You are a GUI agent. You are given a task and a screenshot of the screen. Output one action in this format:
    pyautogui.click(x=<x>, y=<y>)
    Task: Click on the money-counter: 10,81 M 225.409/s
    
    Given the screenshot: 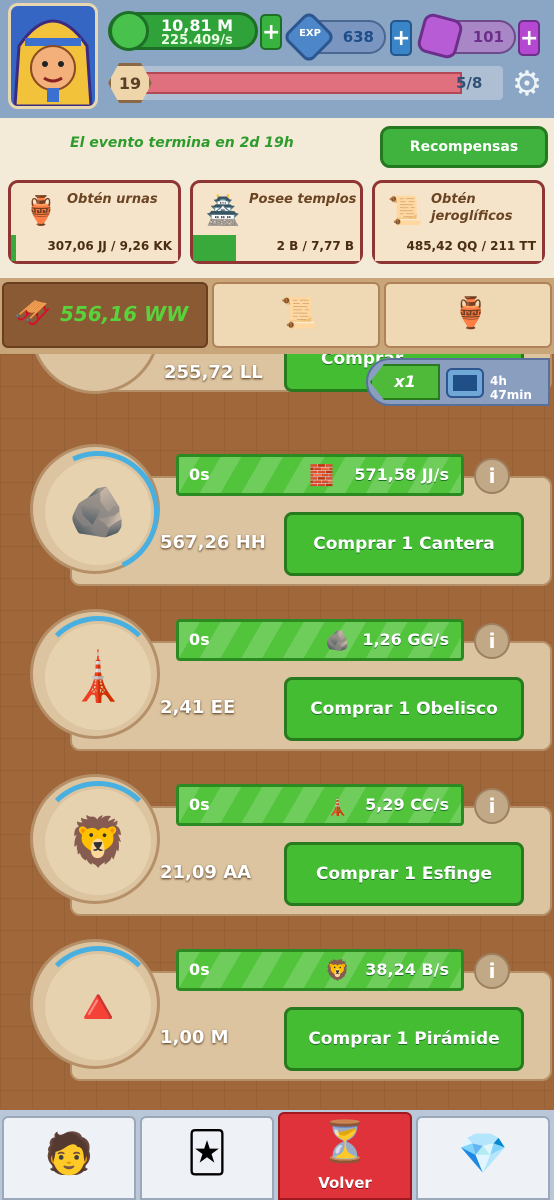 What is the action you would take?
    pyautogui.click(x=183, y=31)
    